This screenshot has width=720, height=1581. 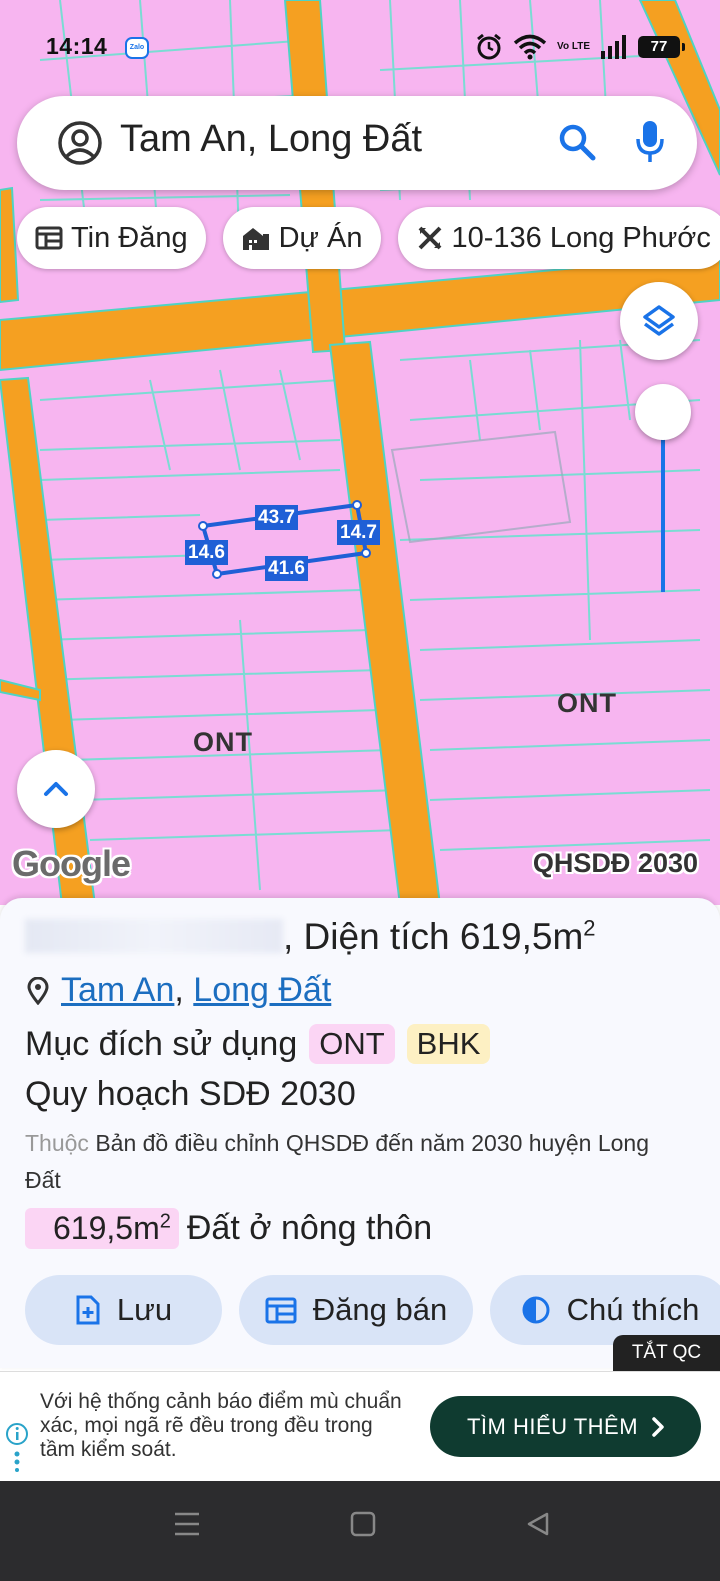 I want to click on account-icon, so click(x=80, y=143).